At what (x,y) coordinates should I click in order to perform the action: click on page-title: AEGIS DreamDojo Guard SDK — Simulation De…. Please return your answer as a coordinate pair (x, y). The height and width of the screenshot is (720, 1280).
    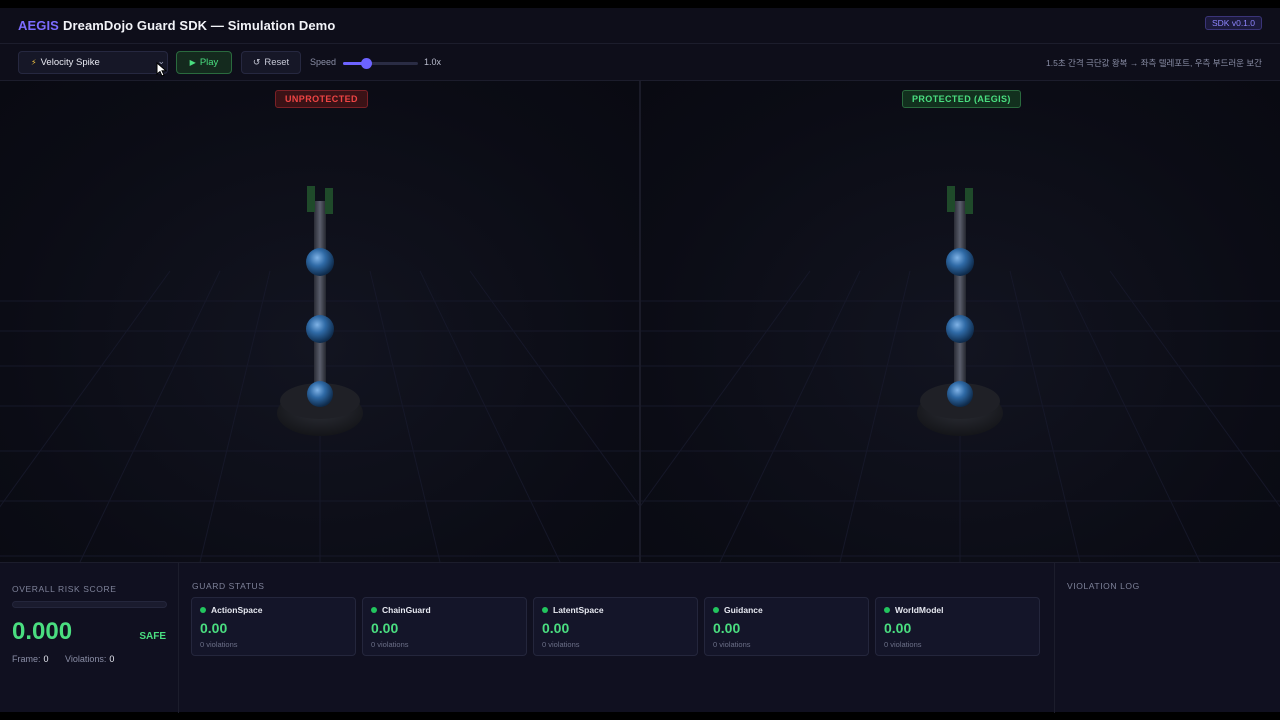
    Looking at the image, I should click on (176, 25).